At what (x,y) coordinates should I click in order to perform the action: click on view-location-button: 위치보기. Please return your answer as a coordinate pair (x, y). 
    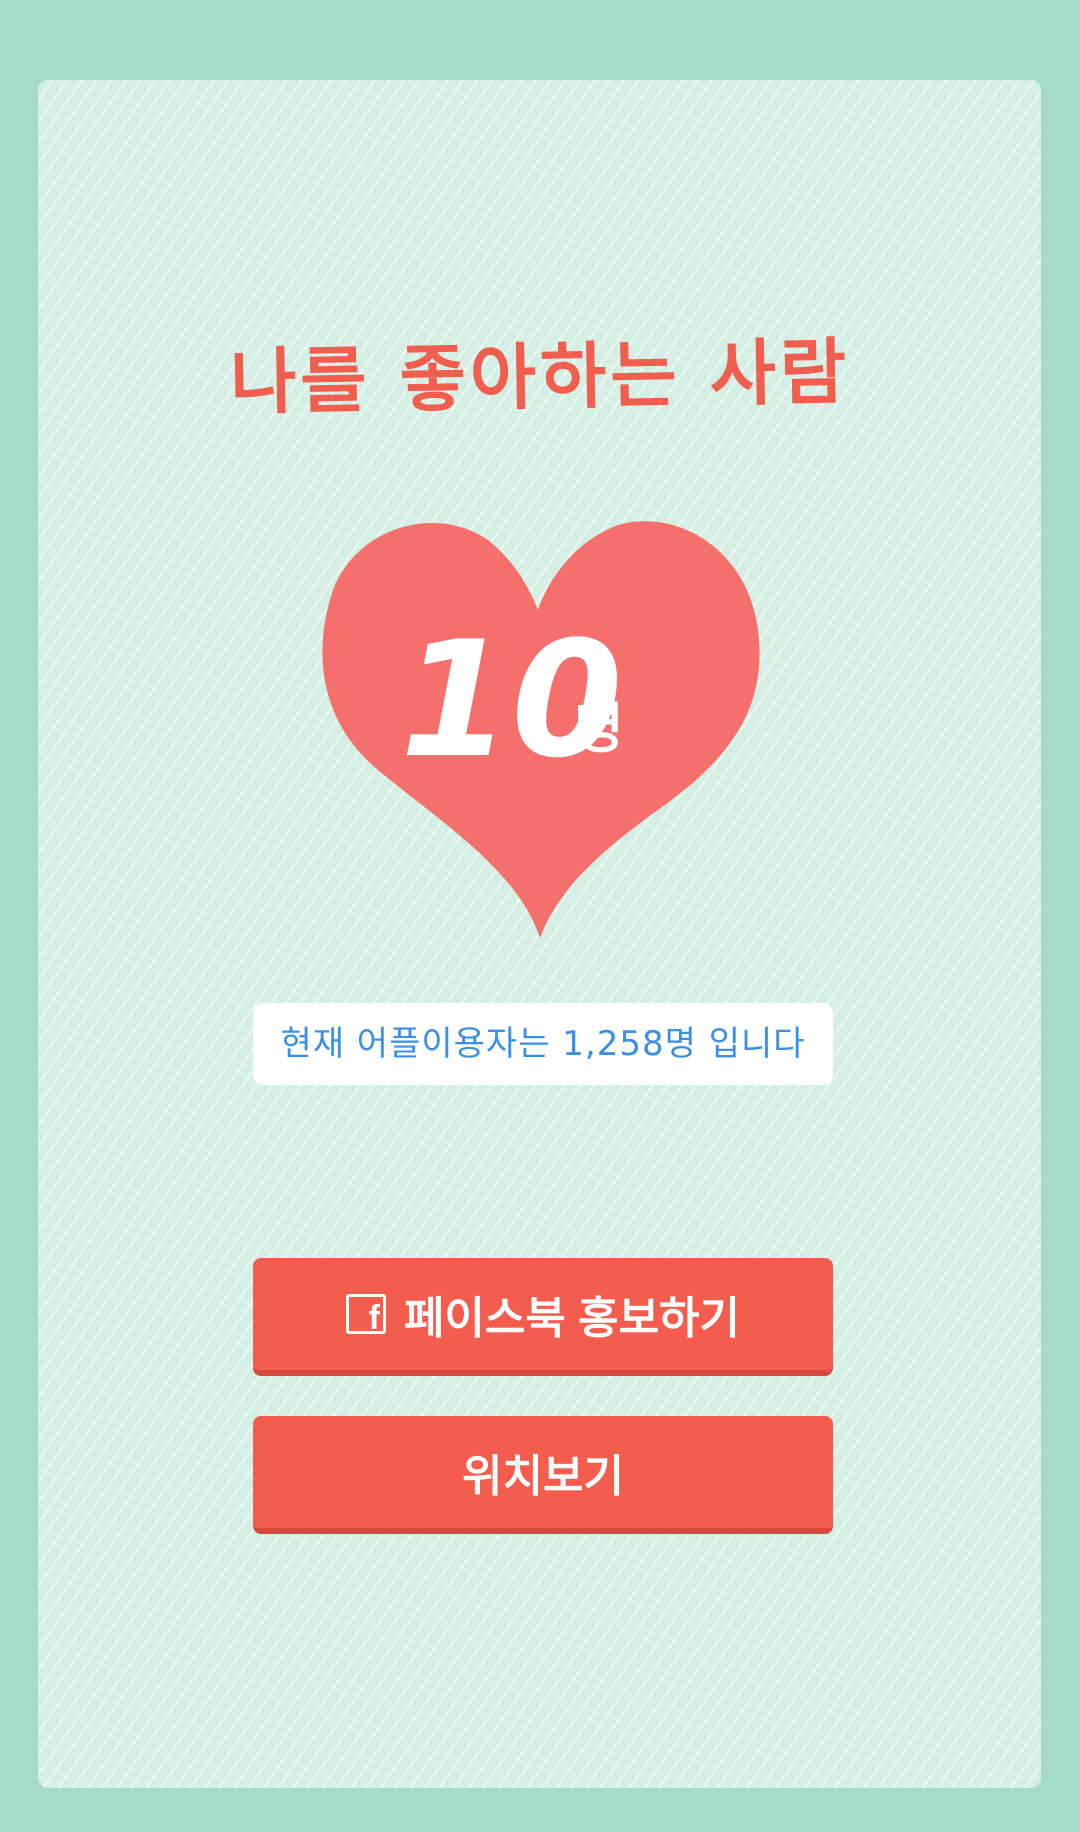
    Looking at the image, I should click on (543, 1475).